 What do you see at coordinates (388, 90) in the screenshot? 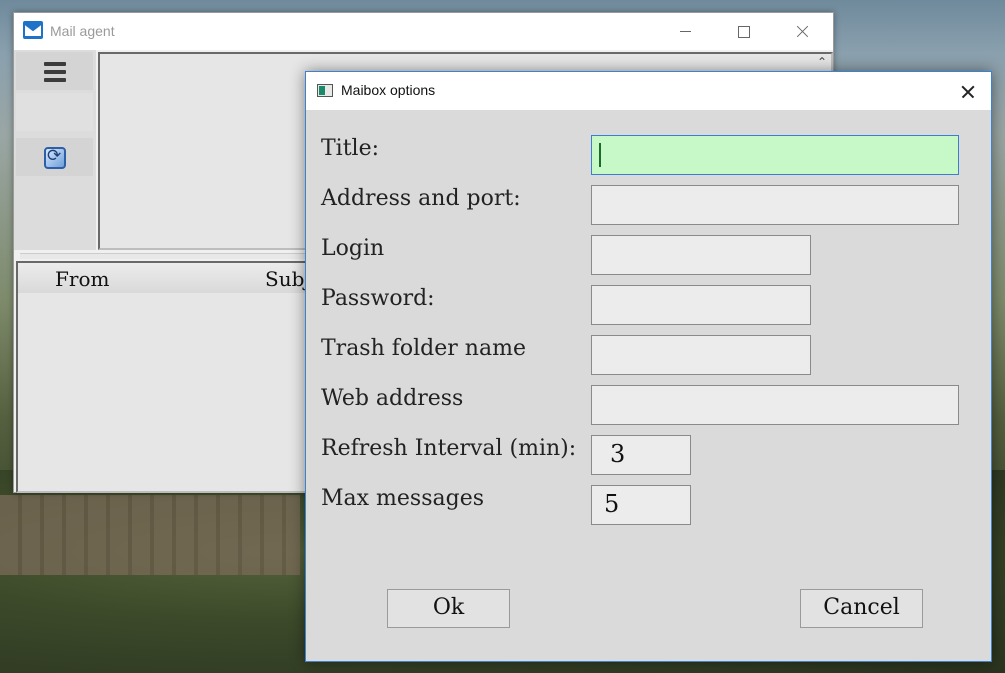
I see `dialog-title: Maibox options` at bounding box center [388, 90].